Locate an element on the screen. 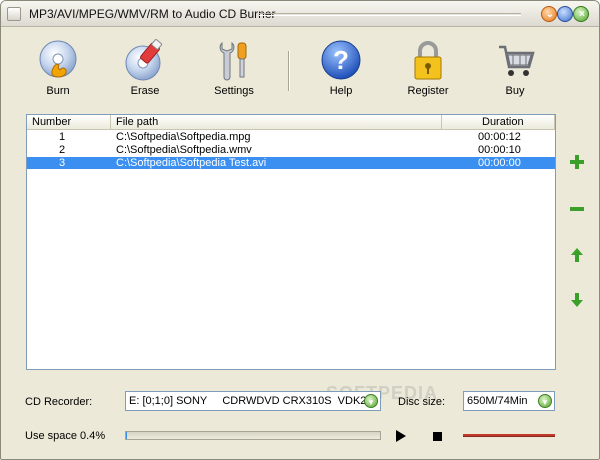 This screenshot has height=460, width=600. erase-disc-icon is located at coordinates (144, 60).